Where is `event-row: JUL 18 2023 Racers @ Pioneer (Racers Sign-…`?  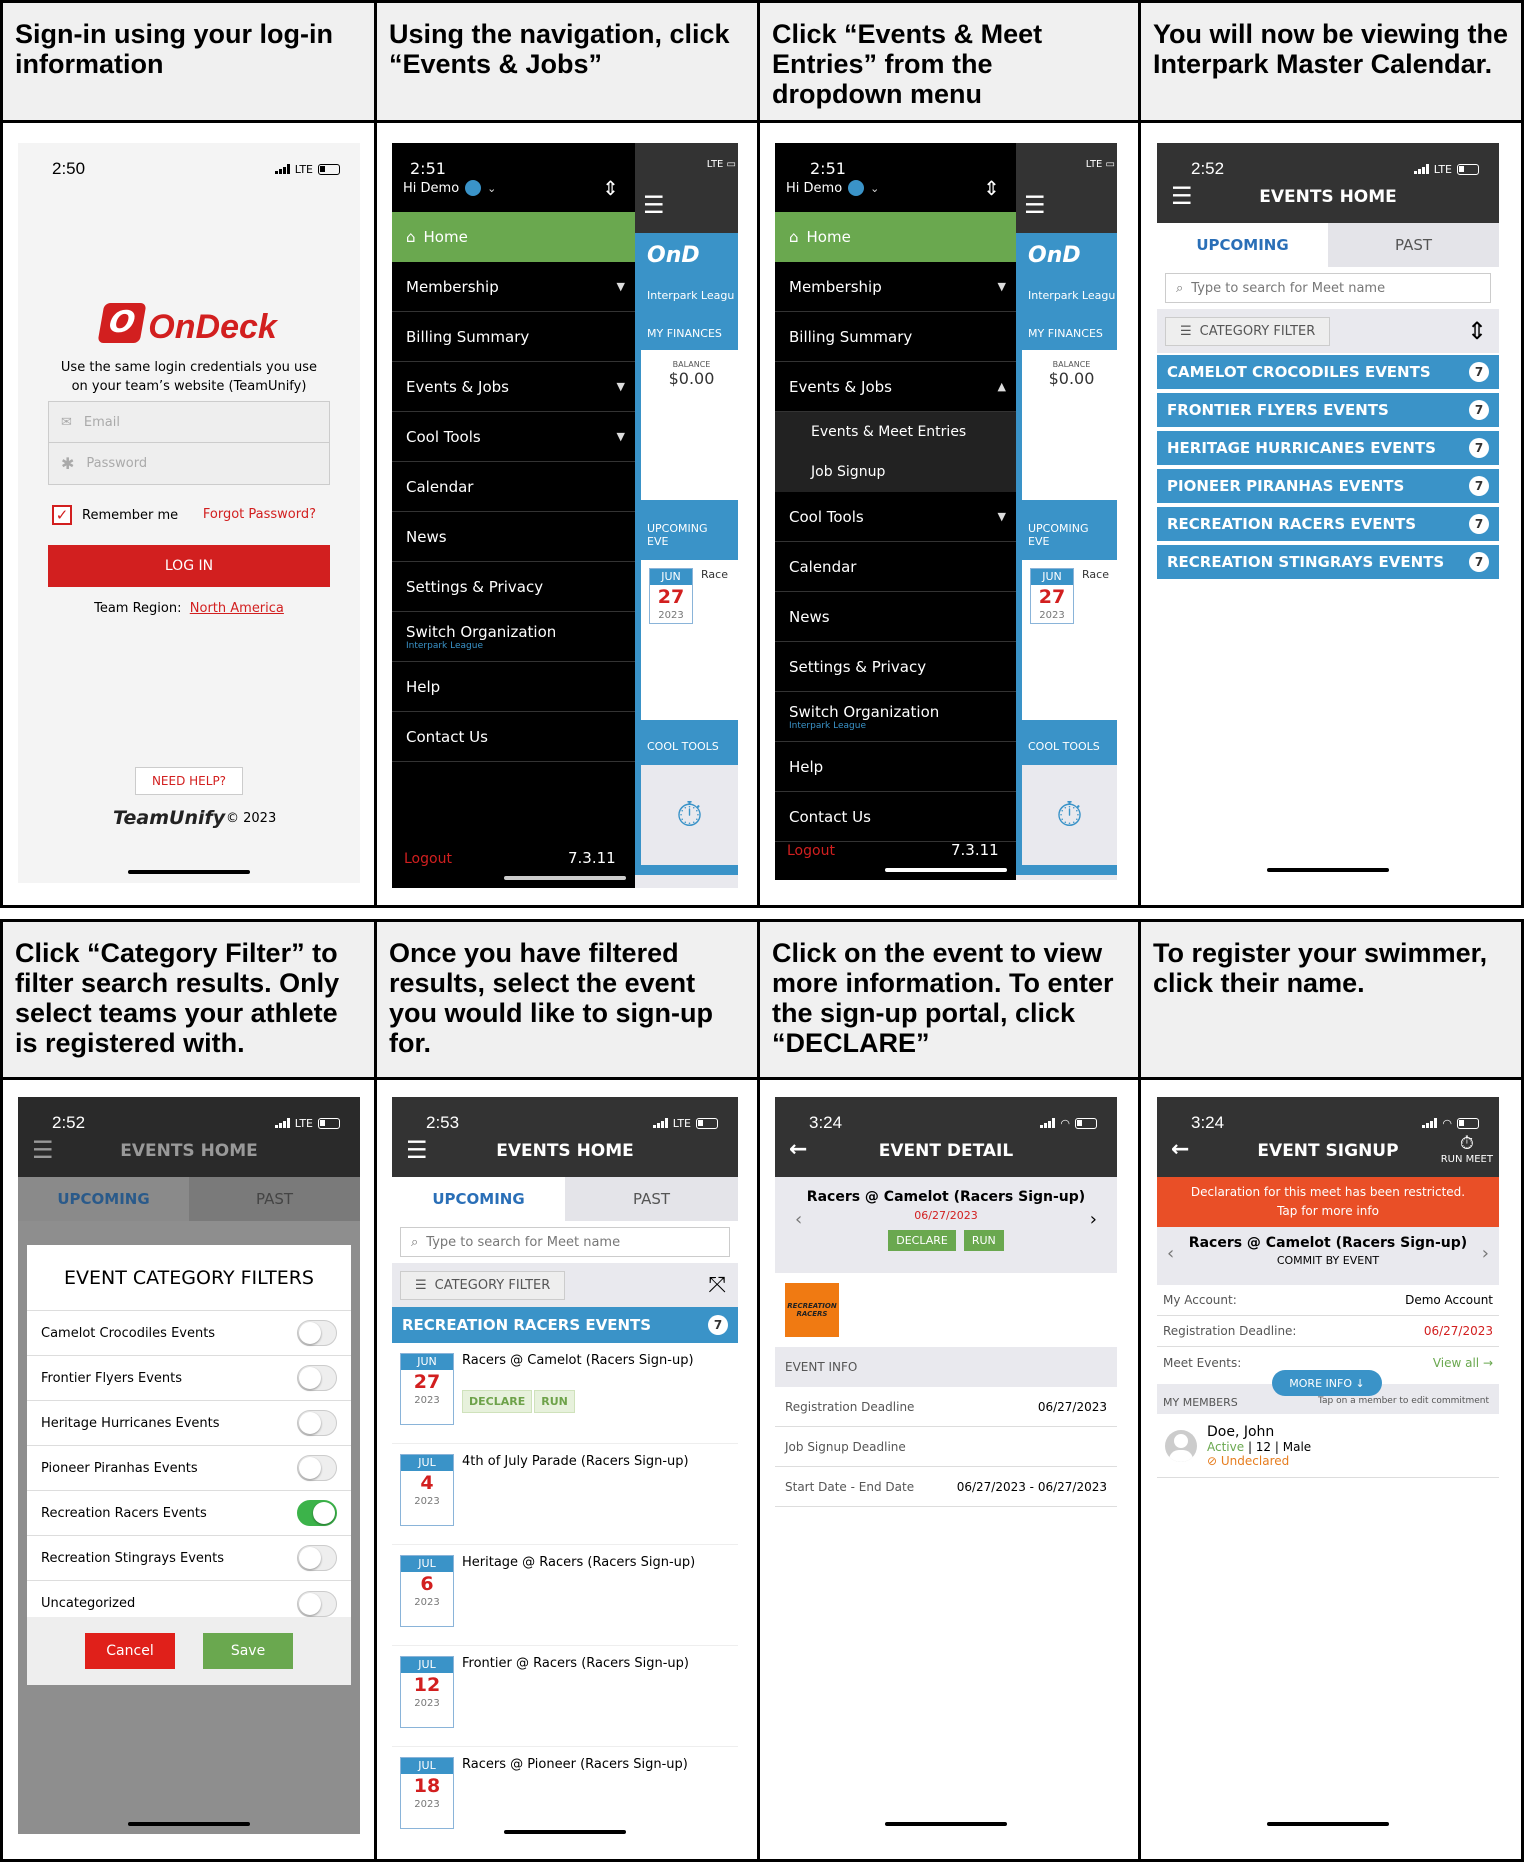
event-row: JUL 18 2023 Racers @ Pioneer (Racers Sign-… is located at coordinates (565, 1794).